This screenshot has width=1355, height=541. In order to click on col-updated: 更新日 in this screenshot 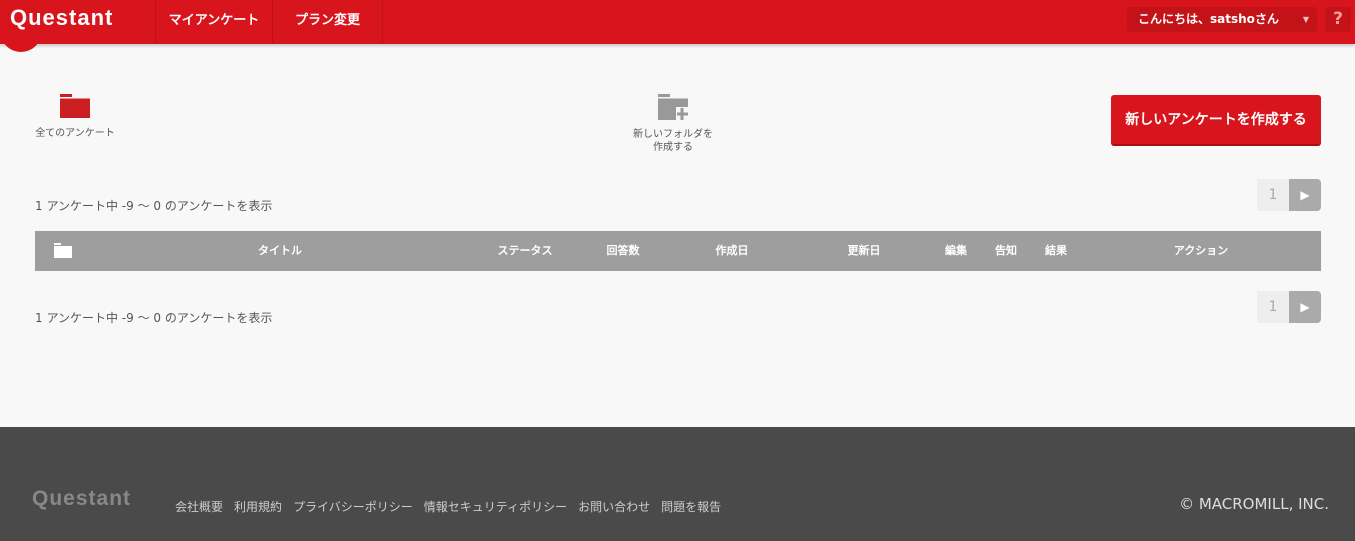, I will do `click(864, 251)`.